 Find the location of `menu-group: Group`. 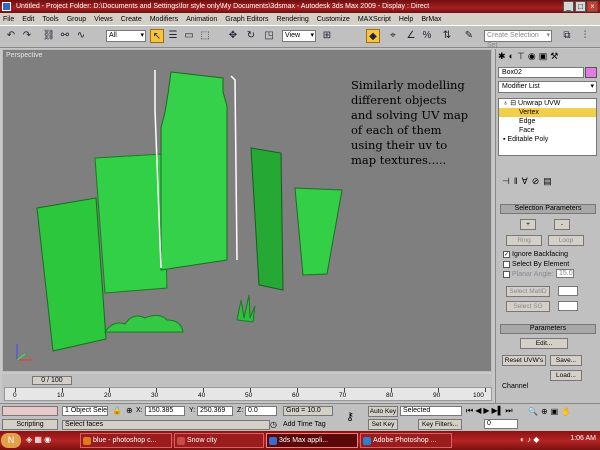

menu-group: Group is located at coordinates (76, 19).